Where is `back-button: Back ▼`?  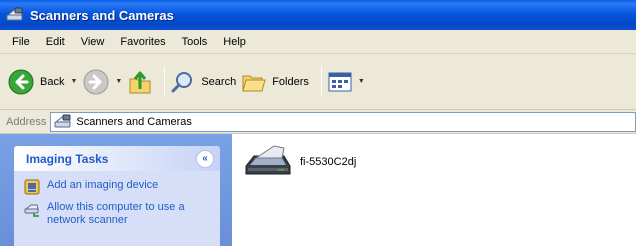
back-button: Back ▼ is located at coordinates (42, 82).